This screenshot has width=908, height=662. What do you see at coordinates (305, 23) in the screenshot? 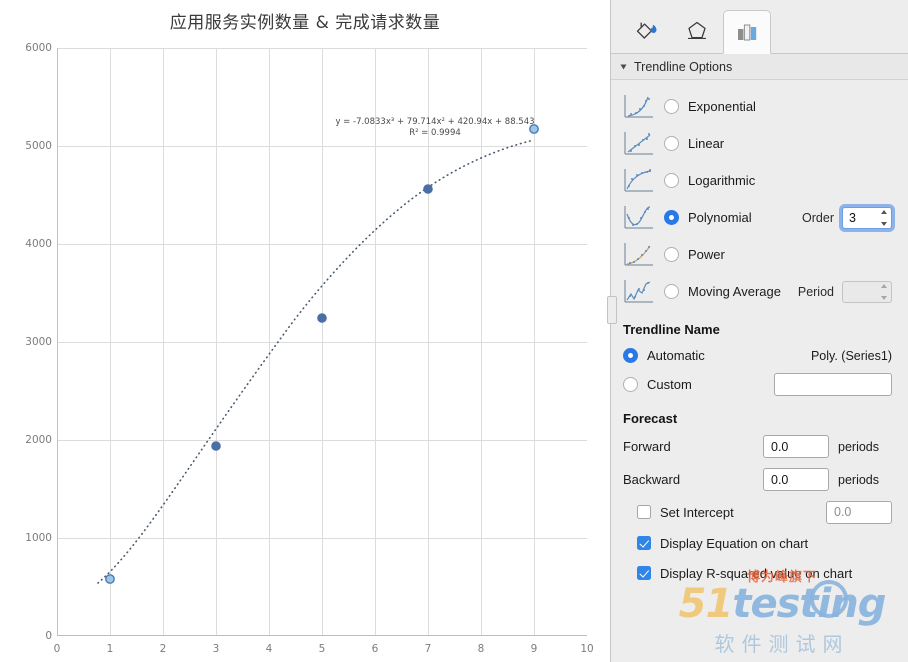
I see `chart-title: 应用服务实例数量 & 完成请求数量` at bounding box center [305, 23].